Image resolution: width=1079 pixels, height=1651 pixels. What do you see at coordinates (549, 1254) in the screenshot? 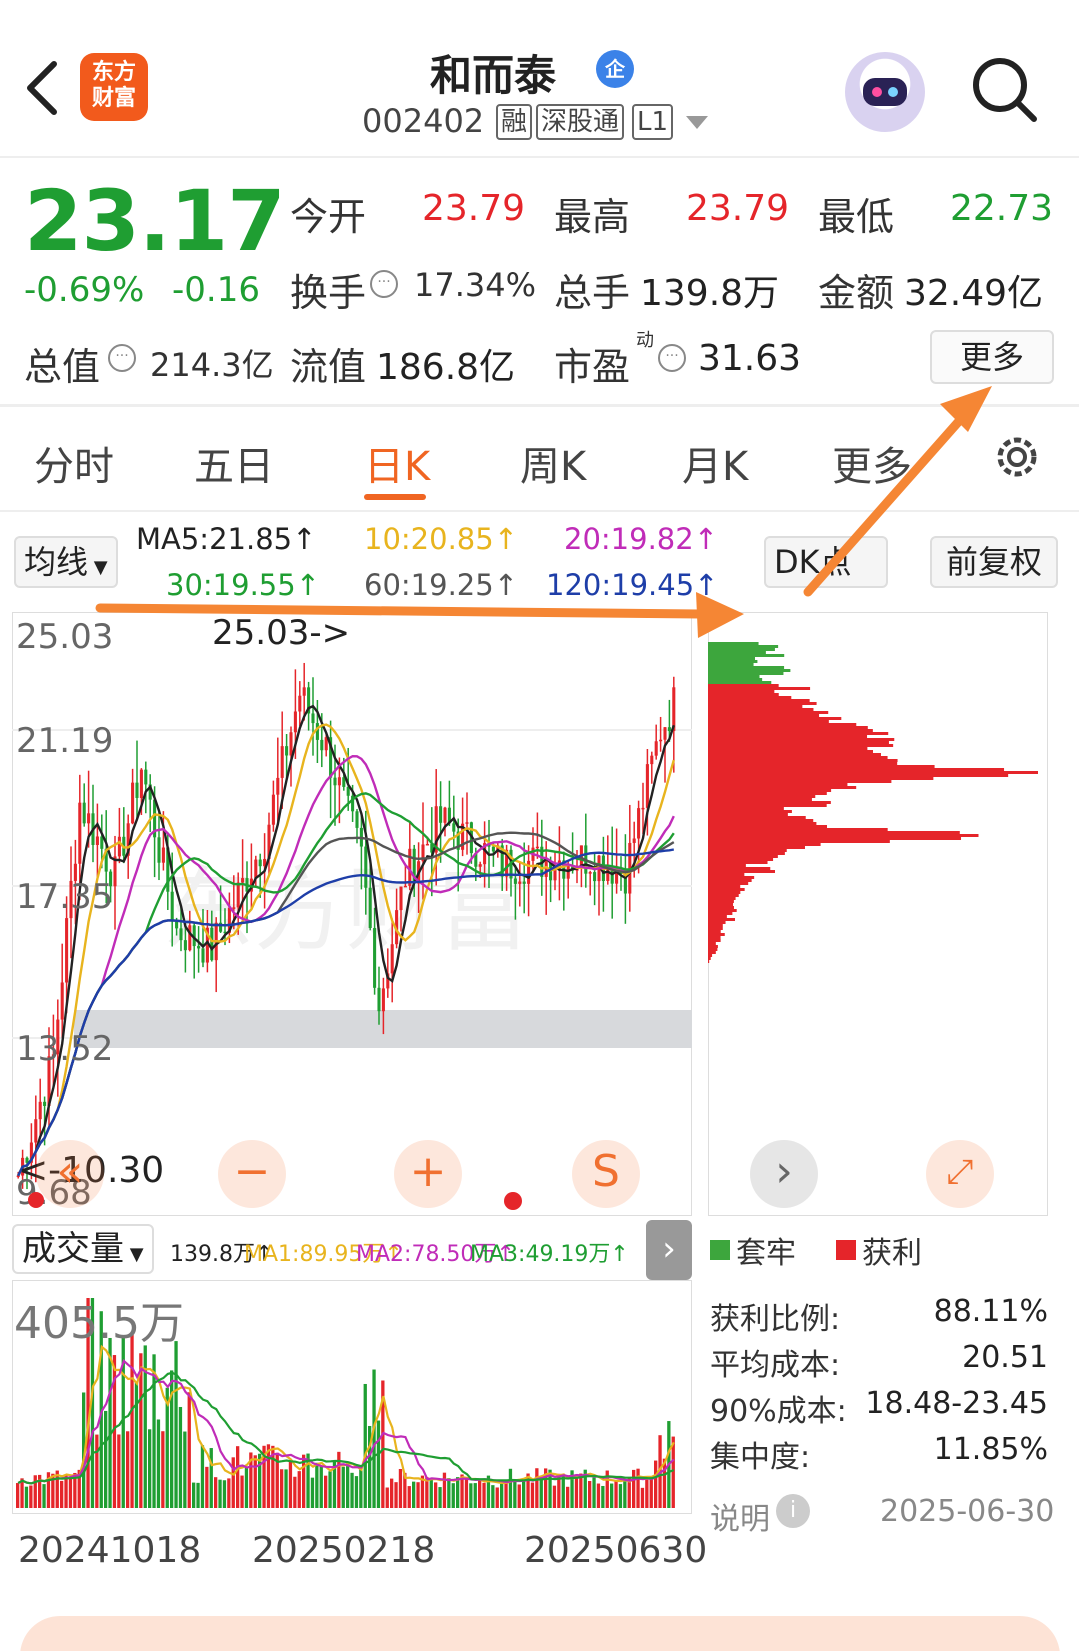
I see `vol-ma3-value: MA3:49.19万↑` at bounding box center [549, 1254].